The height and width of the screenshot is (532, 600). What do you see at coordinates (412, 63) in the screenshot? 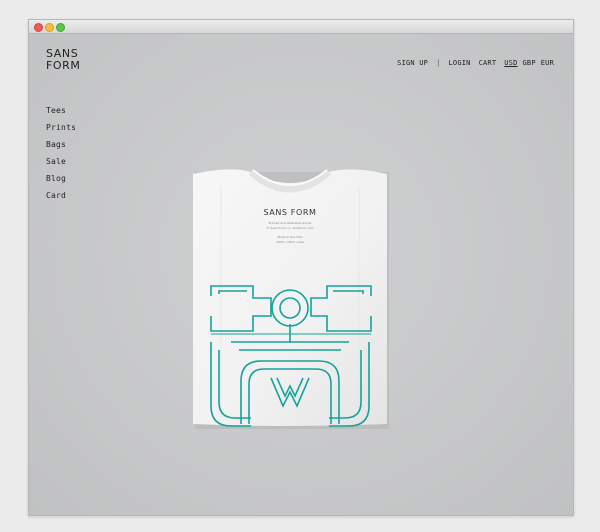
I see `sign-up-link: SIGN UP` at bounding box center [412, 63].